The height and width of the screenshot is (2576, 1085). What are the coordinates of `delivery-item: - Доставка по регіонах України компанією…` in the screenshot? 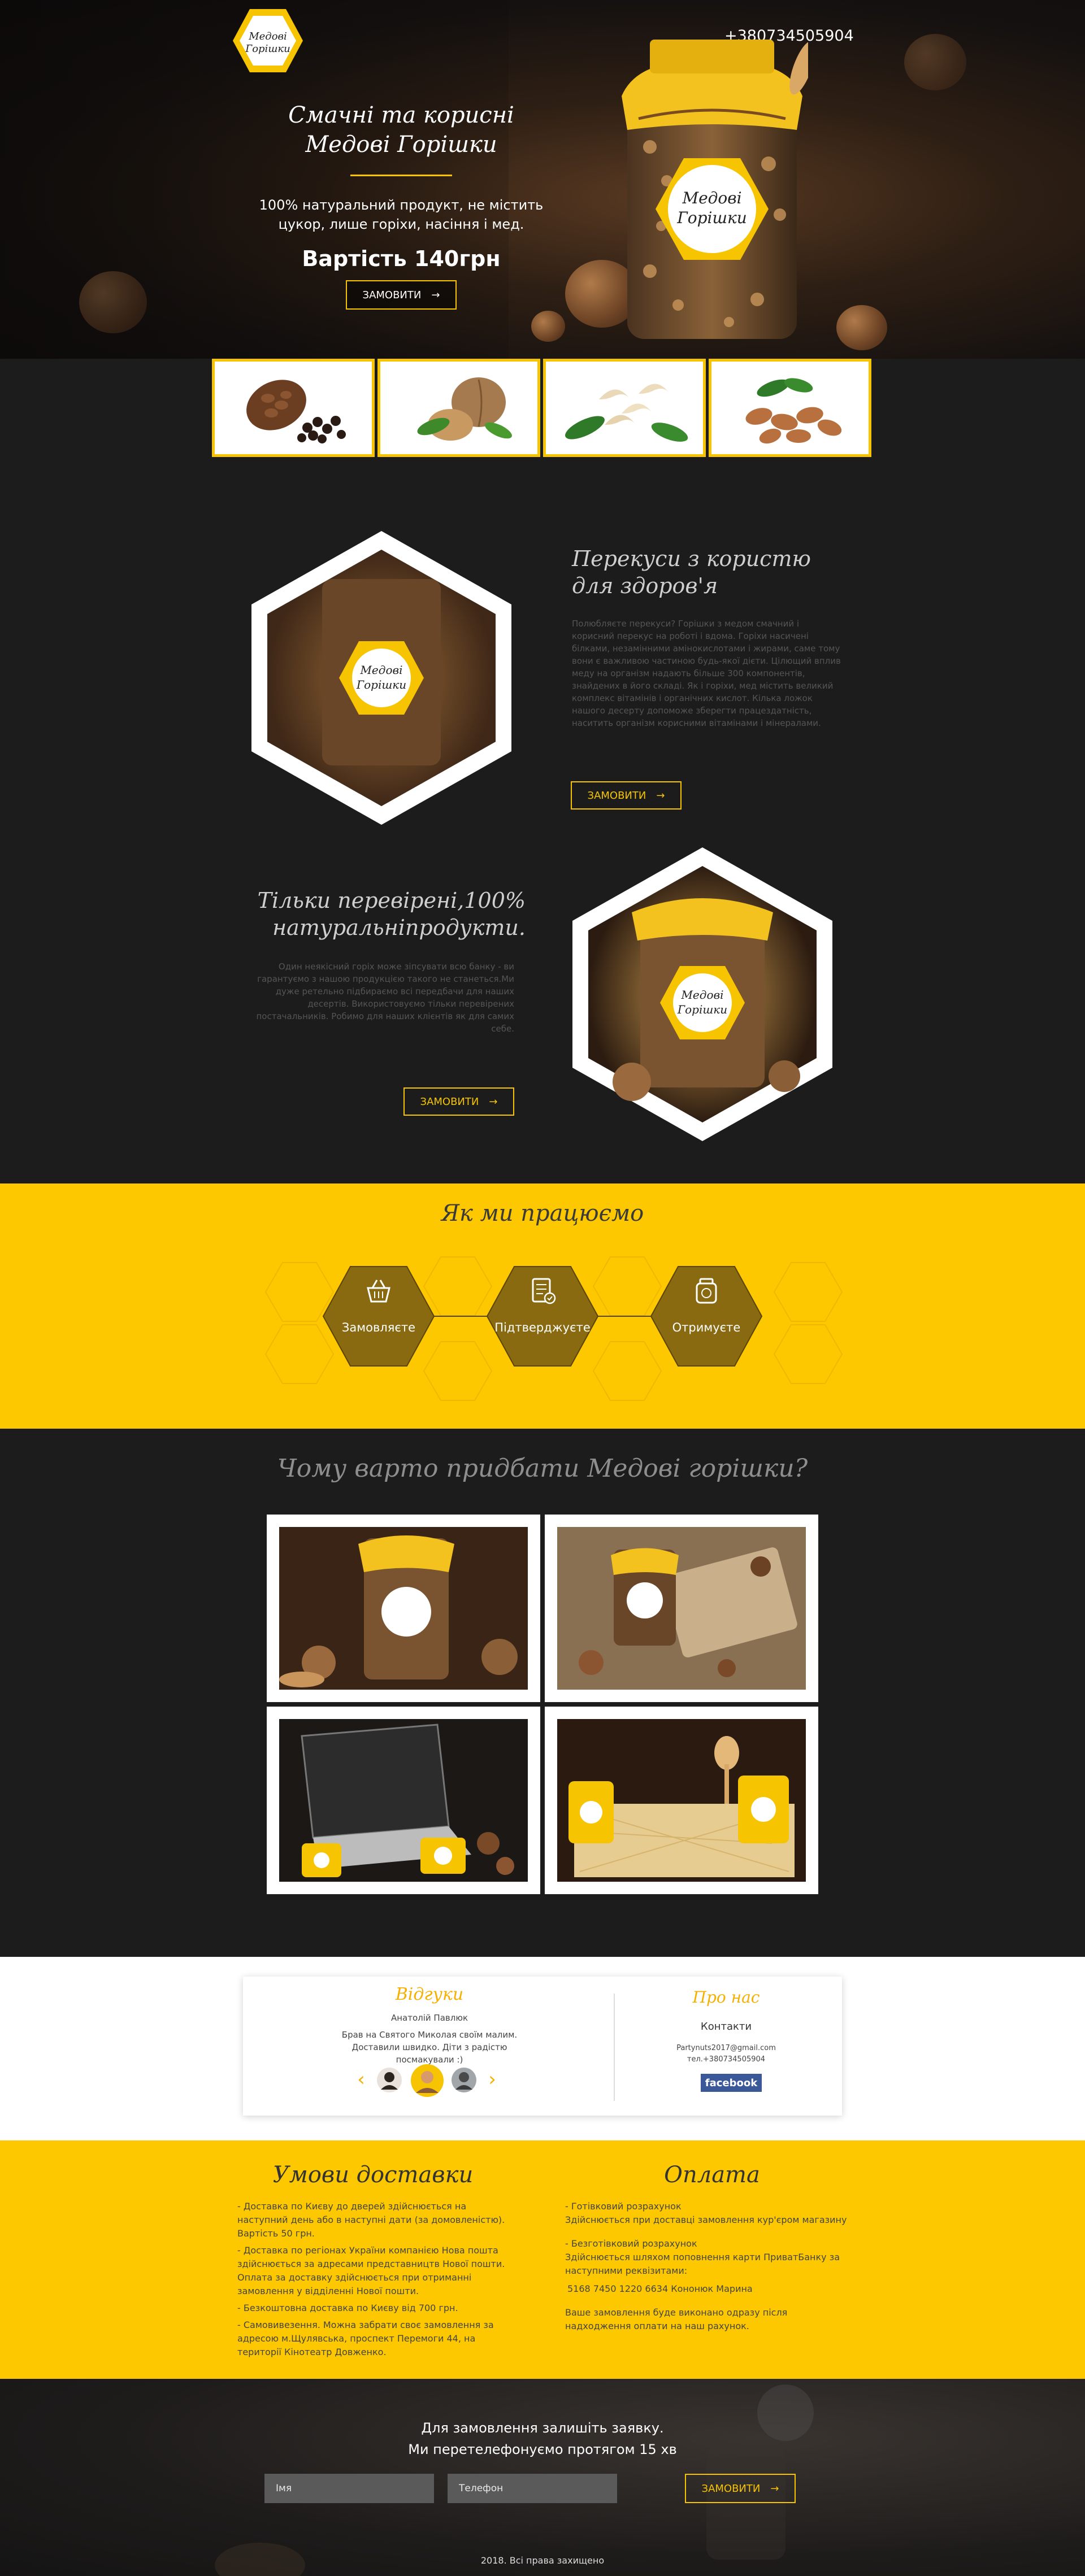 It's located at (371, 2270).